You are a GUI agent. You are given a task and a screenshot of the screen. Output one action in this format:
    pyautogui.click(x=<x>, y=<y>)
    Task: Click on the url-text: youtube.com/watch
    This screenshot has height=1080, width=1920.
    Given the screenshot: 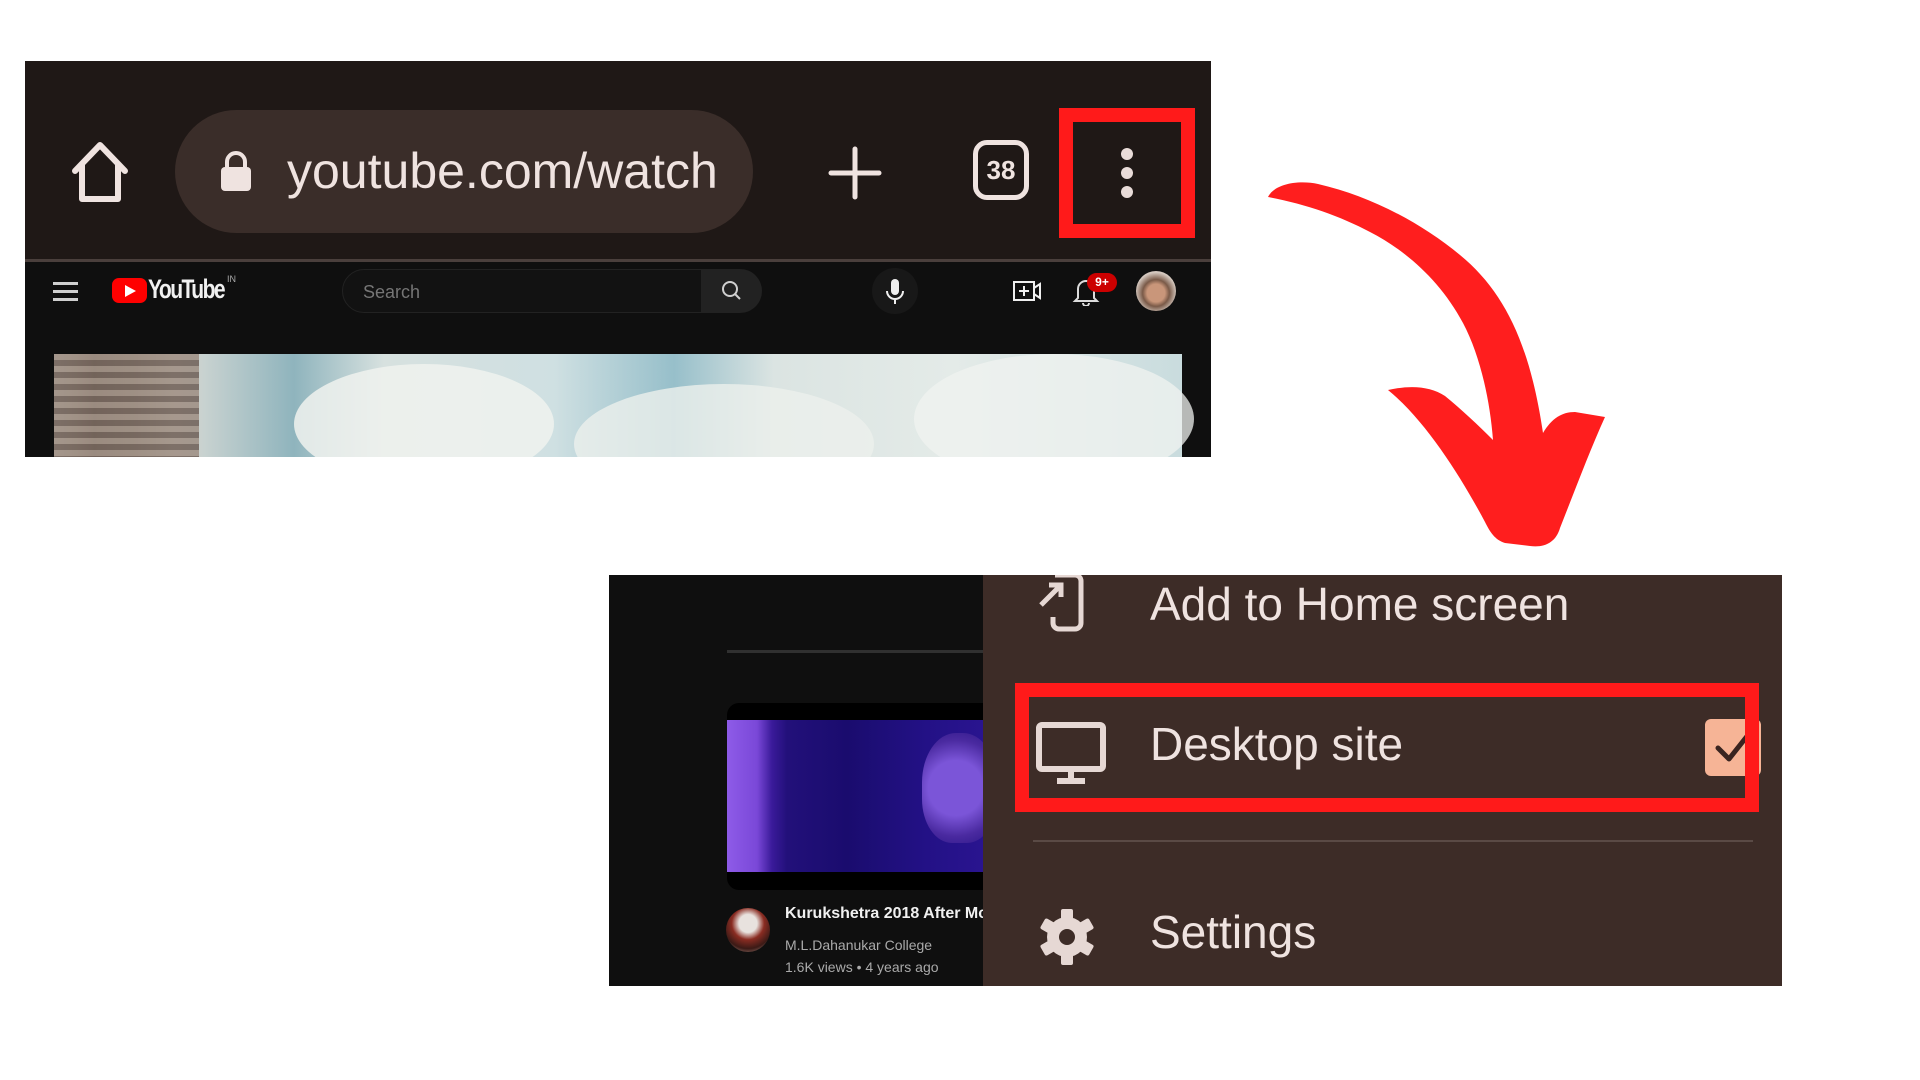 What is the action you would take?
    pyautogui.click(x=502, y=171)
    